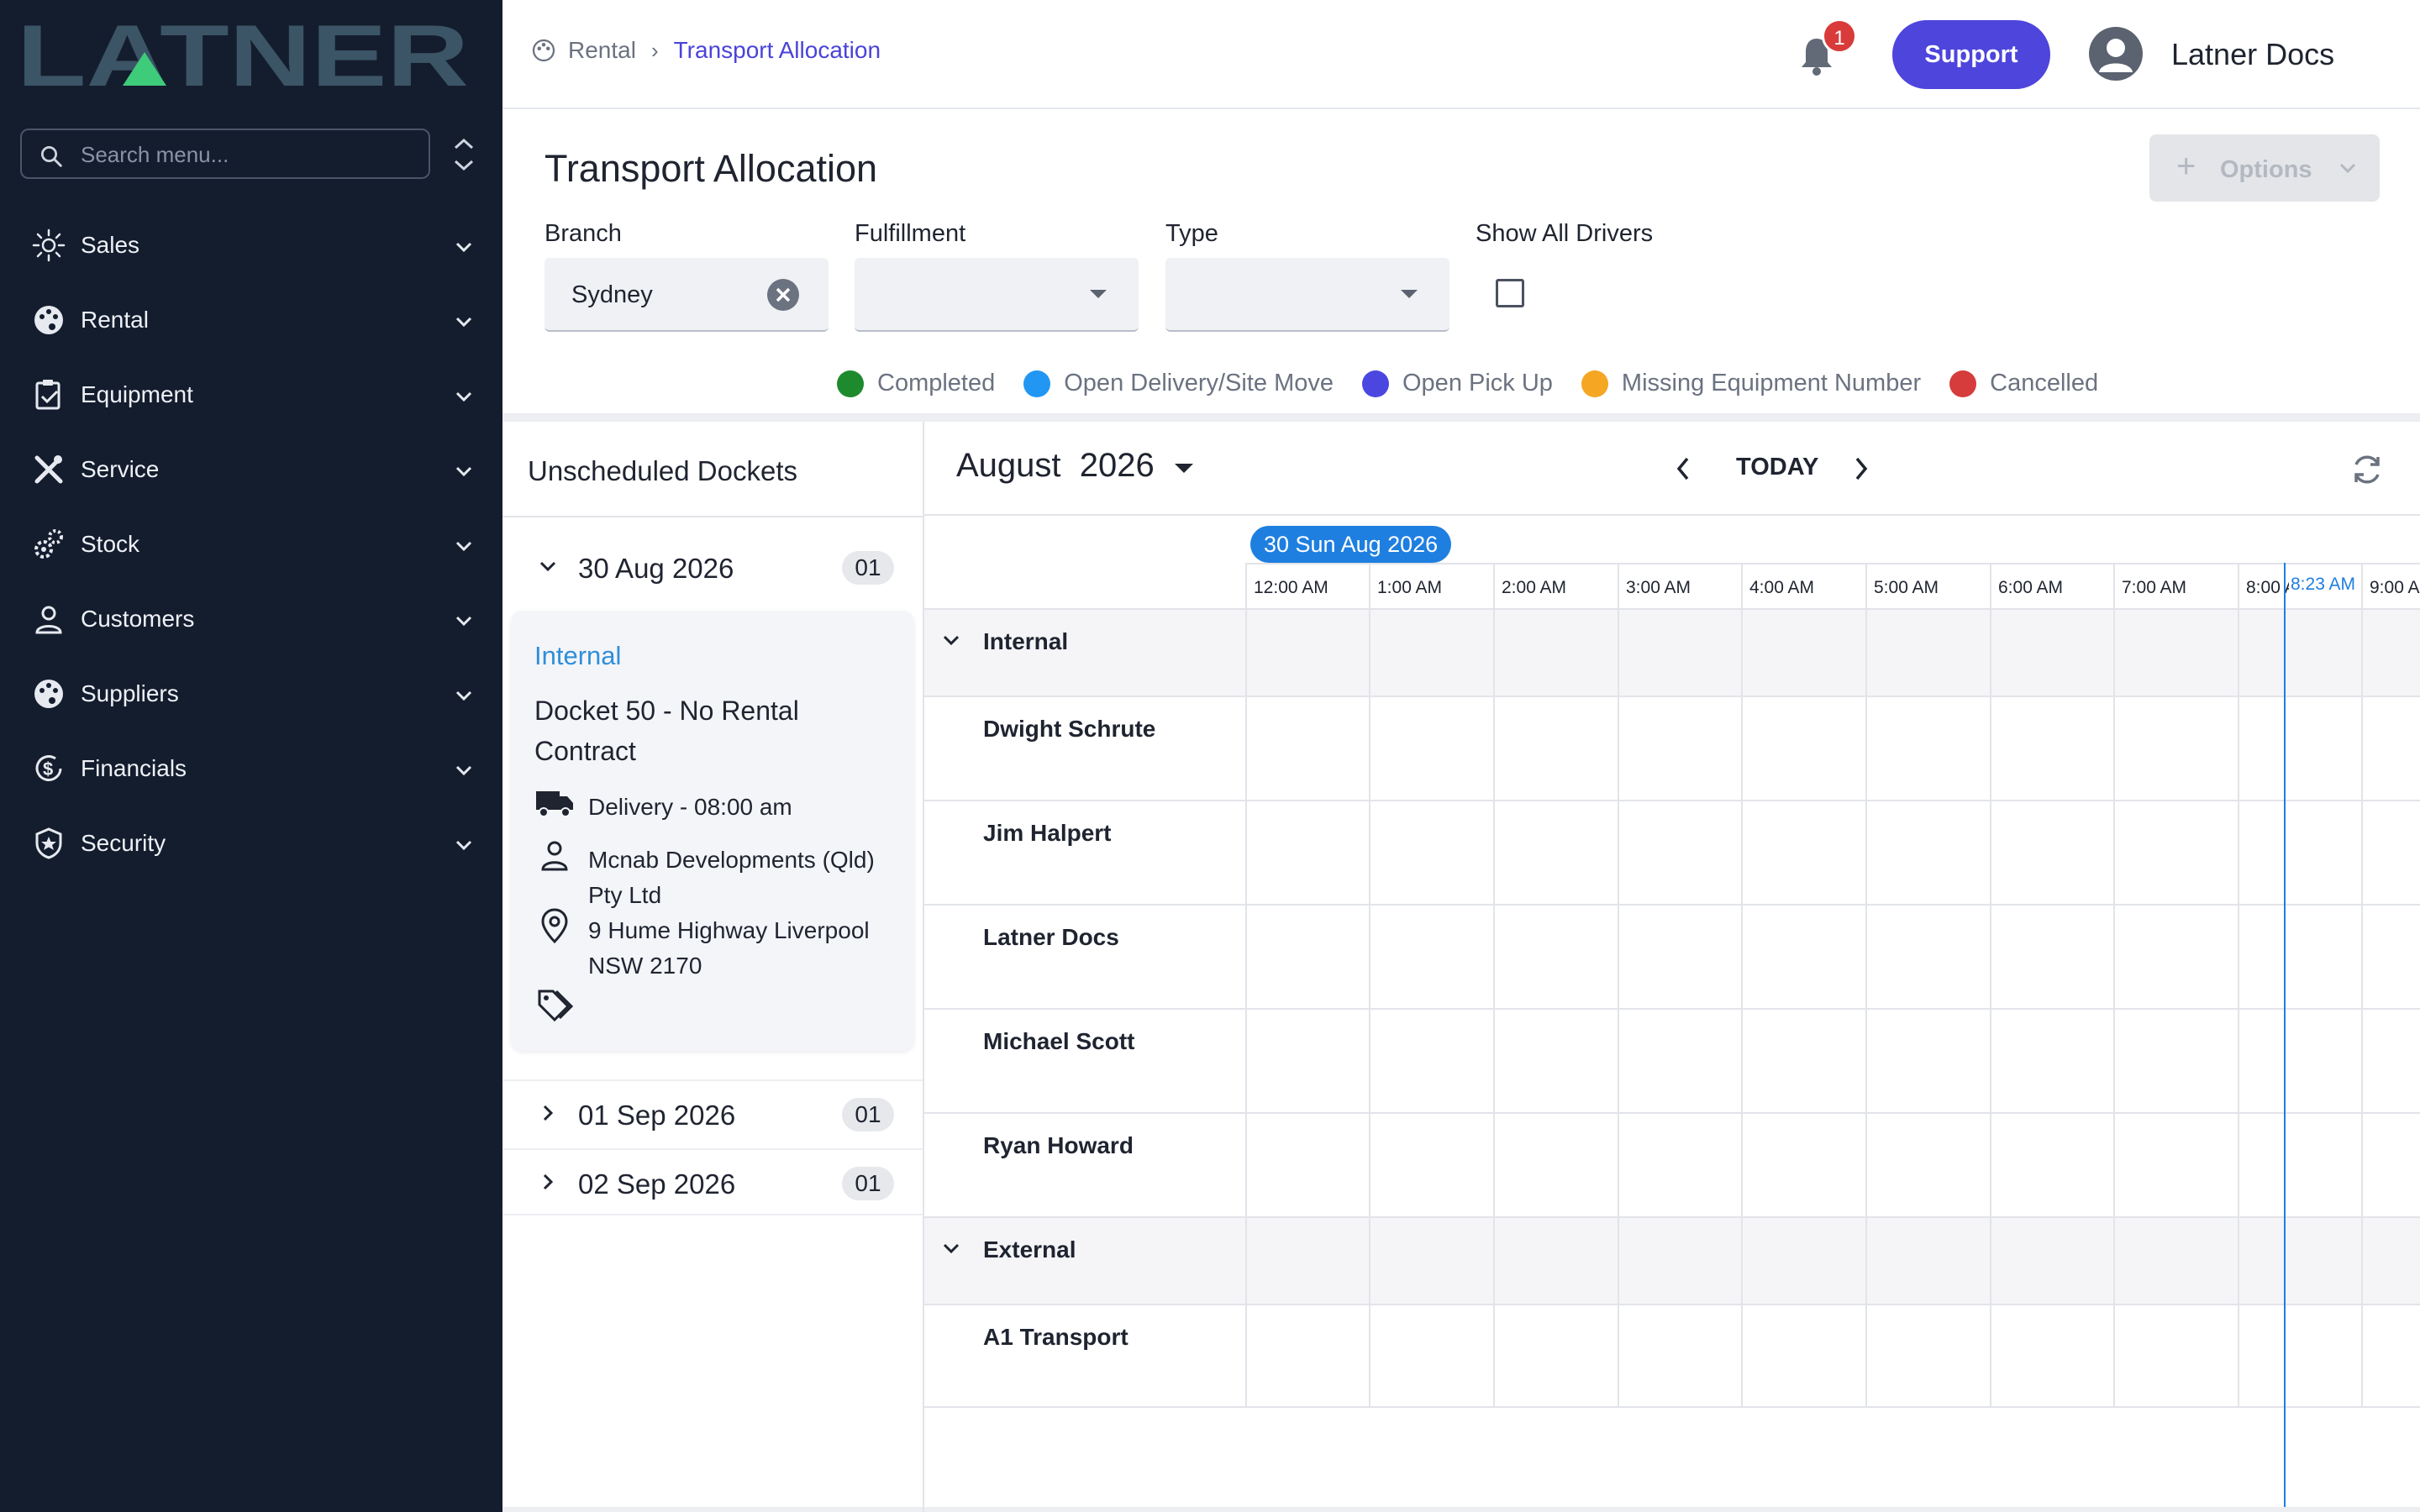  Describe the element at coordinates (1055, 466) in the screenshot. I see `month-year-picker: August 2026` at that location.